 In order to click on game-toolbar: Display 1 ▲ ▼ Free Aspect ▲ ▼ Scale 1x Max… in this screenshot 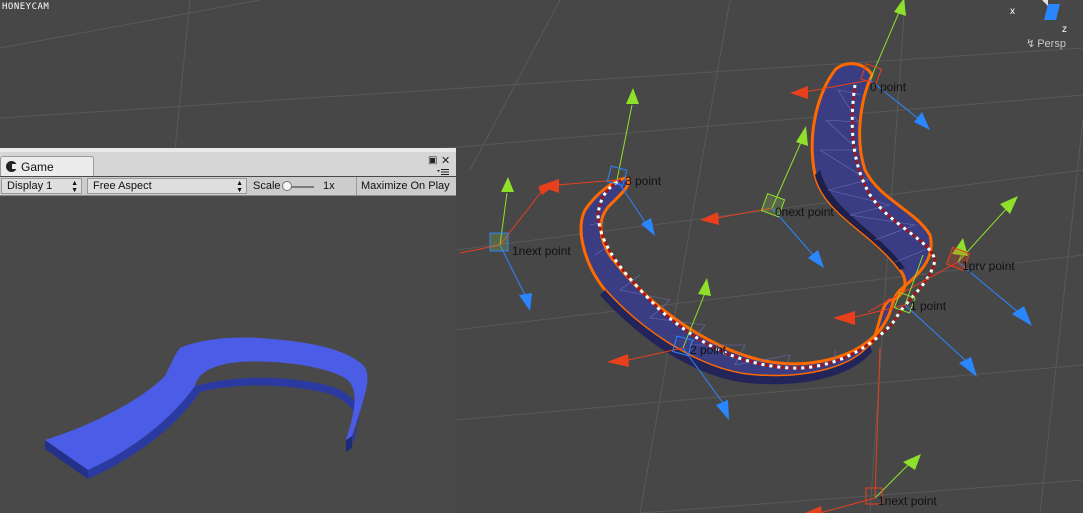, I will do `click(228, 186)`.